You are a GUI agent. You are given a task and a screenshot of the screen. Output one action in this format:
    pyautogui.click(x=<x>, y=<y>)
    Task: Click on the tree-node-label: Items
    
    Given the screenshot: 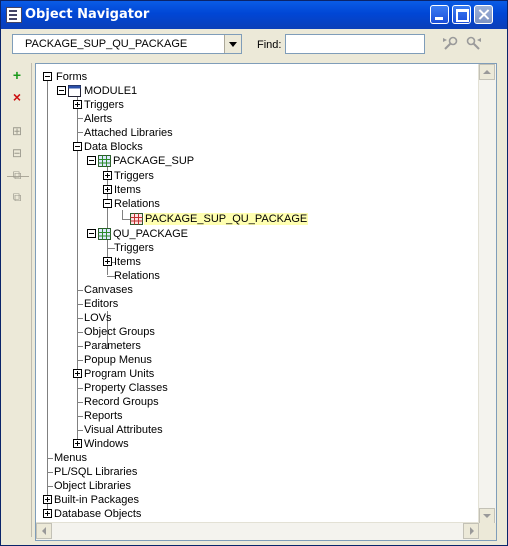 What is the action you would take?
    pyautogui.click(x=127, y=190)
    